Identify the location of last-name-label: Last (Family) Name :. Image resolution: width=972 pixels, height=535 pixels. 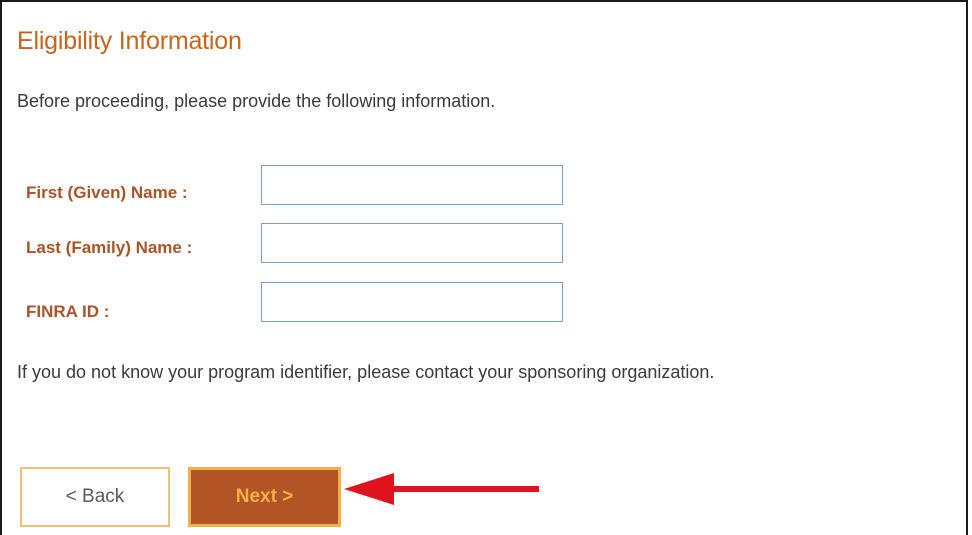
(109, 247).